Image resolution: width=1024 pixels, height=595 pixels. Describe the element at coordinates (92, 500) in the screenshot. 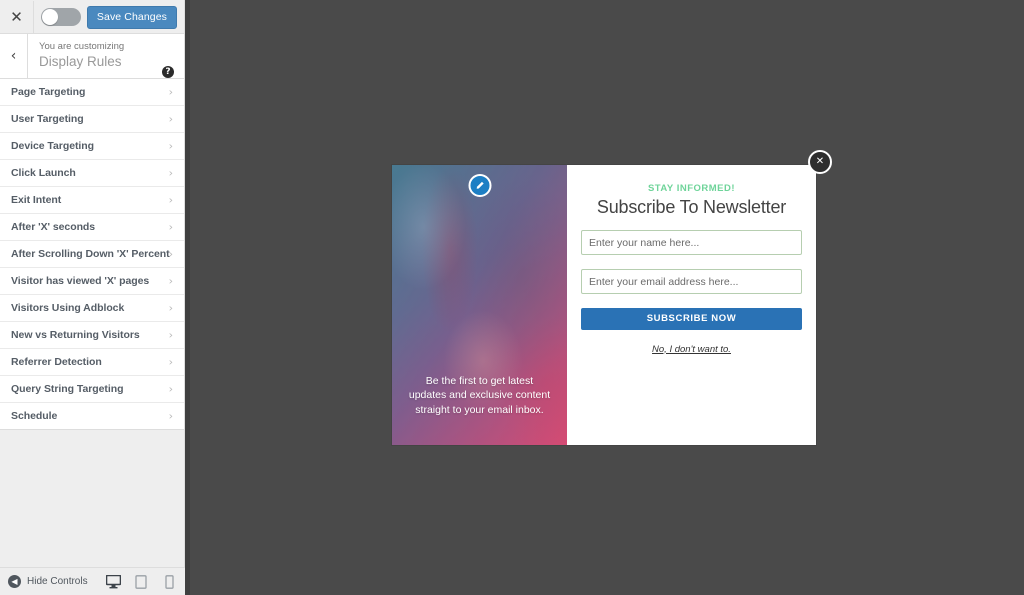

I see `sidebar-empty-area` at that location.